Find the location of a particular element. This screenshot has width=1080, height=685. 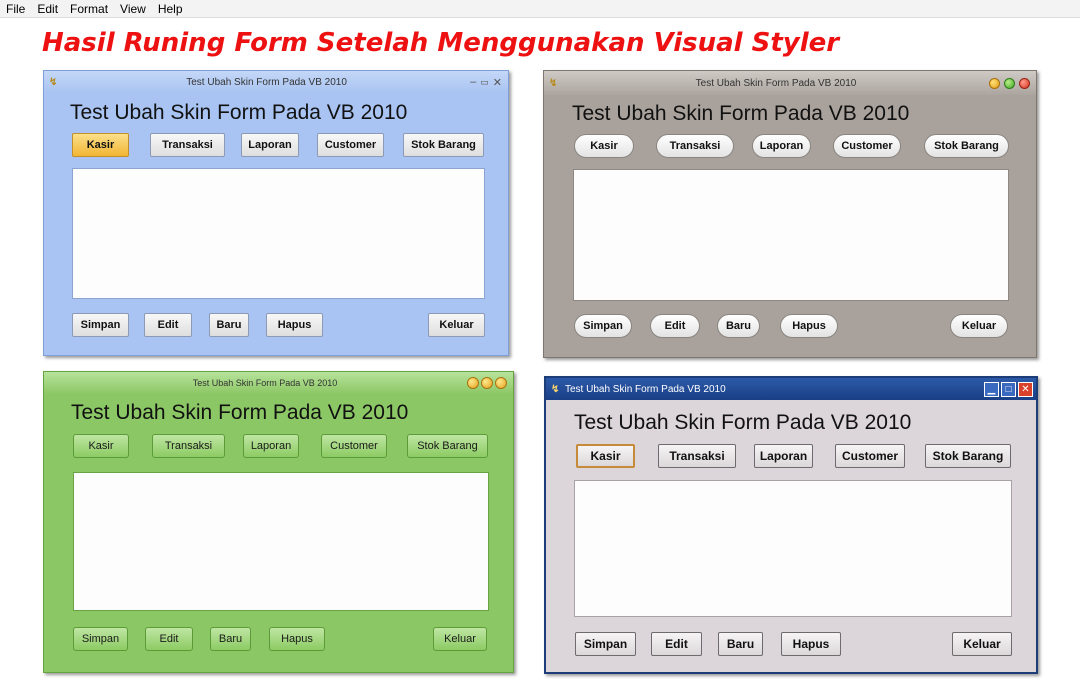

menu-edit: Edit is located at coordinates (47, 9).